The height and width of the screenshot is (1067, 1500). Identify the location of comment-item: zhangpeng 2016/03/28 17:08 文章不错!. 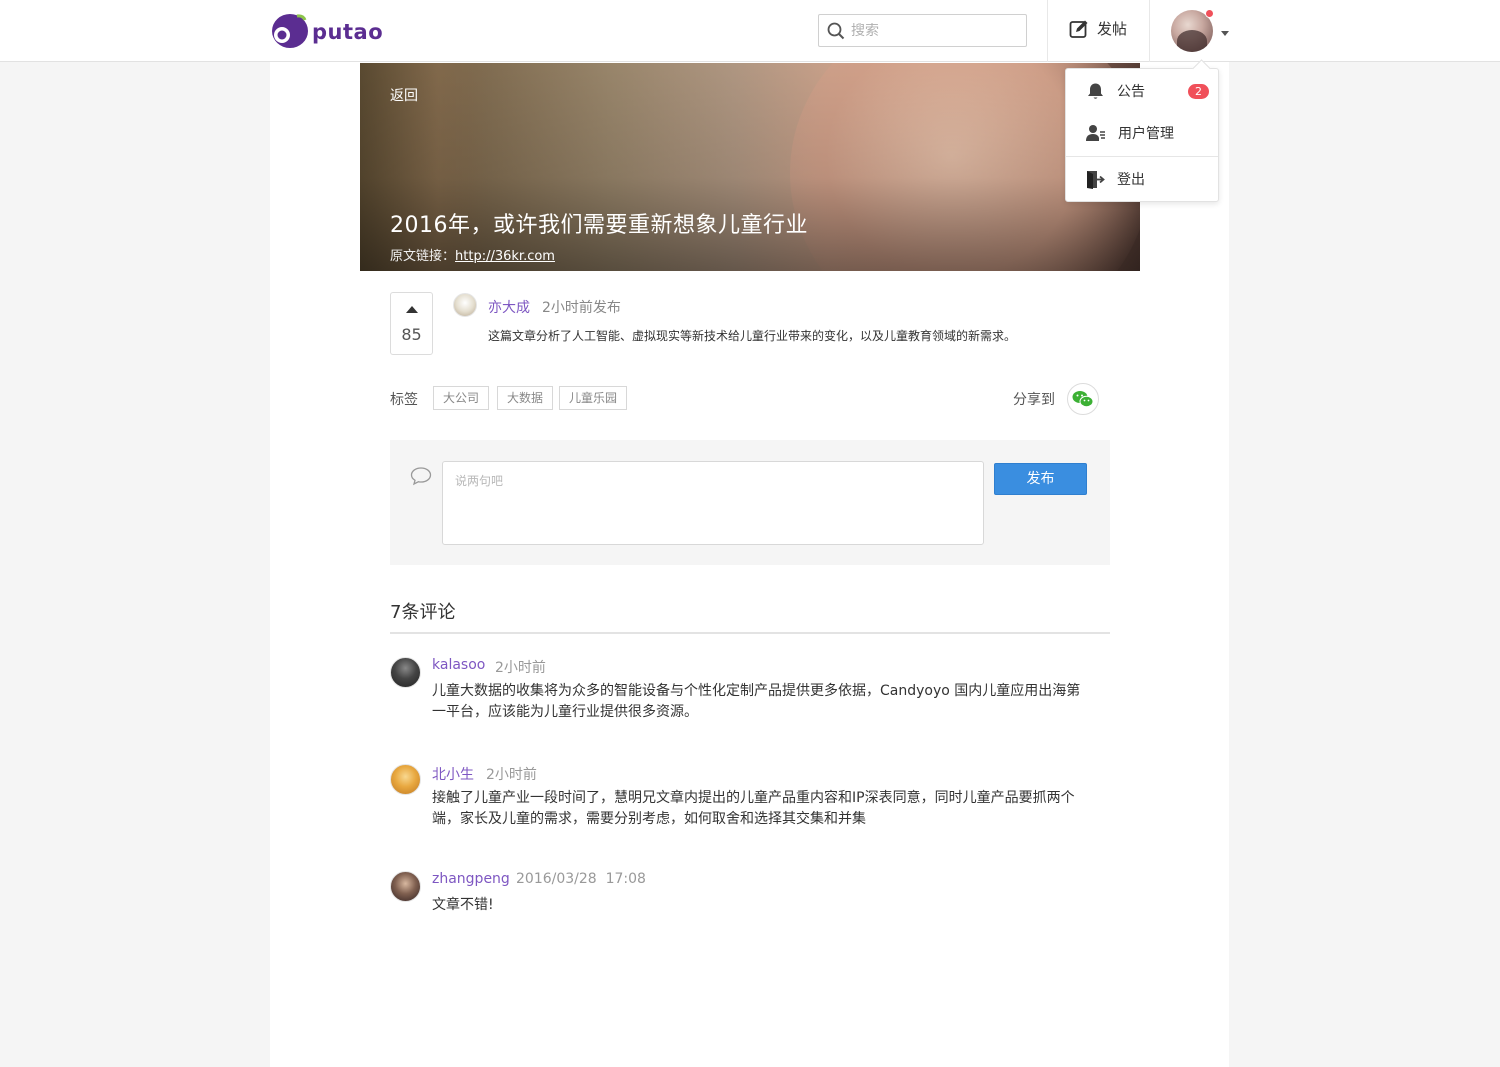
(740, 896).